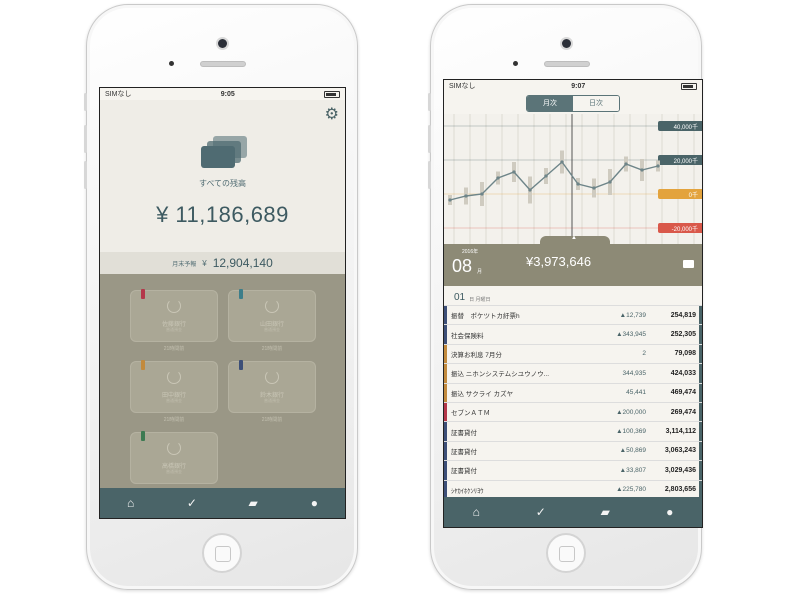 The width and height of the screenshot is (800, 596). Describe the element at coordinates (174, 457) in the screenshot. I see `bank-card: 高橋銀行 普通預金` at that location.